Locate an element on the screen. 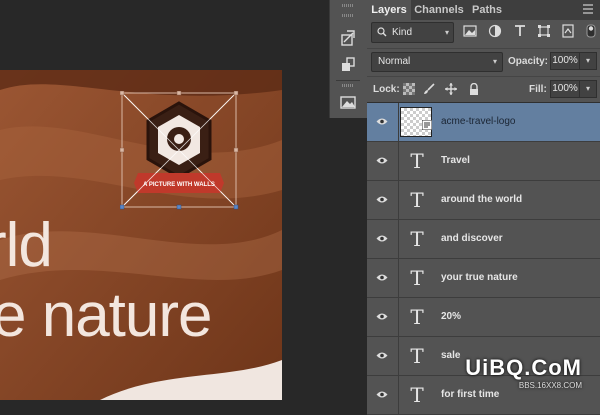 The width and height of the screenshot is (600, 415). lock-transparent-icon is located at coordinates (409, 89).